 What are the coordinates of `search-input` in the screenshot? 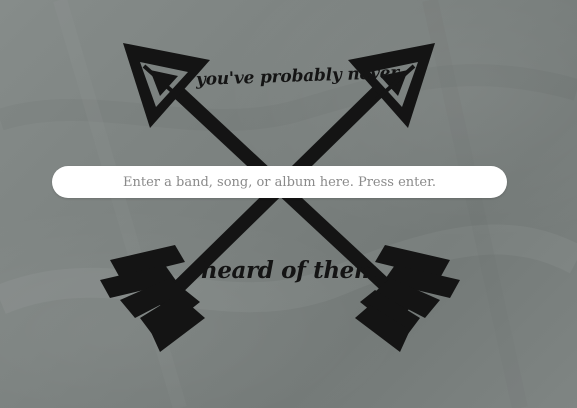 It's located at (279, 182).